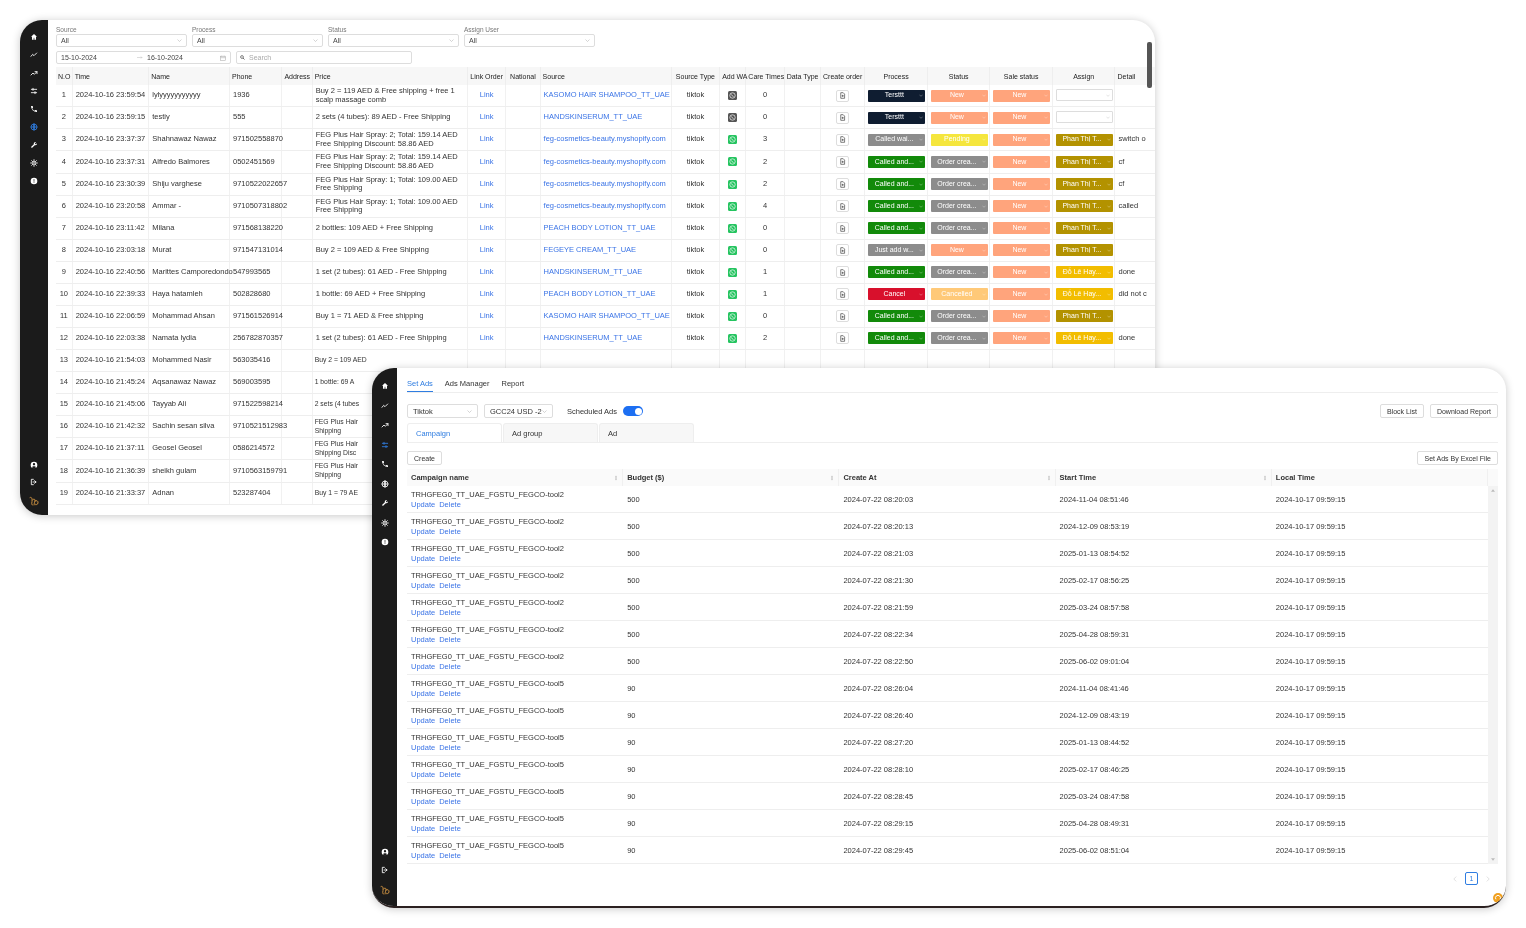  What do you see at coordinates (1149, 65) in the screenshot?
I see `scrollbar` at bounding box center [1149, 65].